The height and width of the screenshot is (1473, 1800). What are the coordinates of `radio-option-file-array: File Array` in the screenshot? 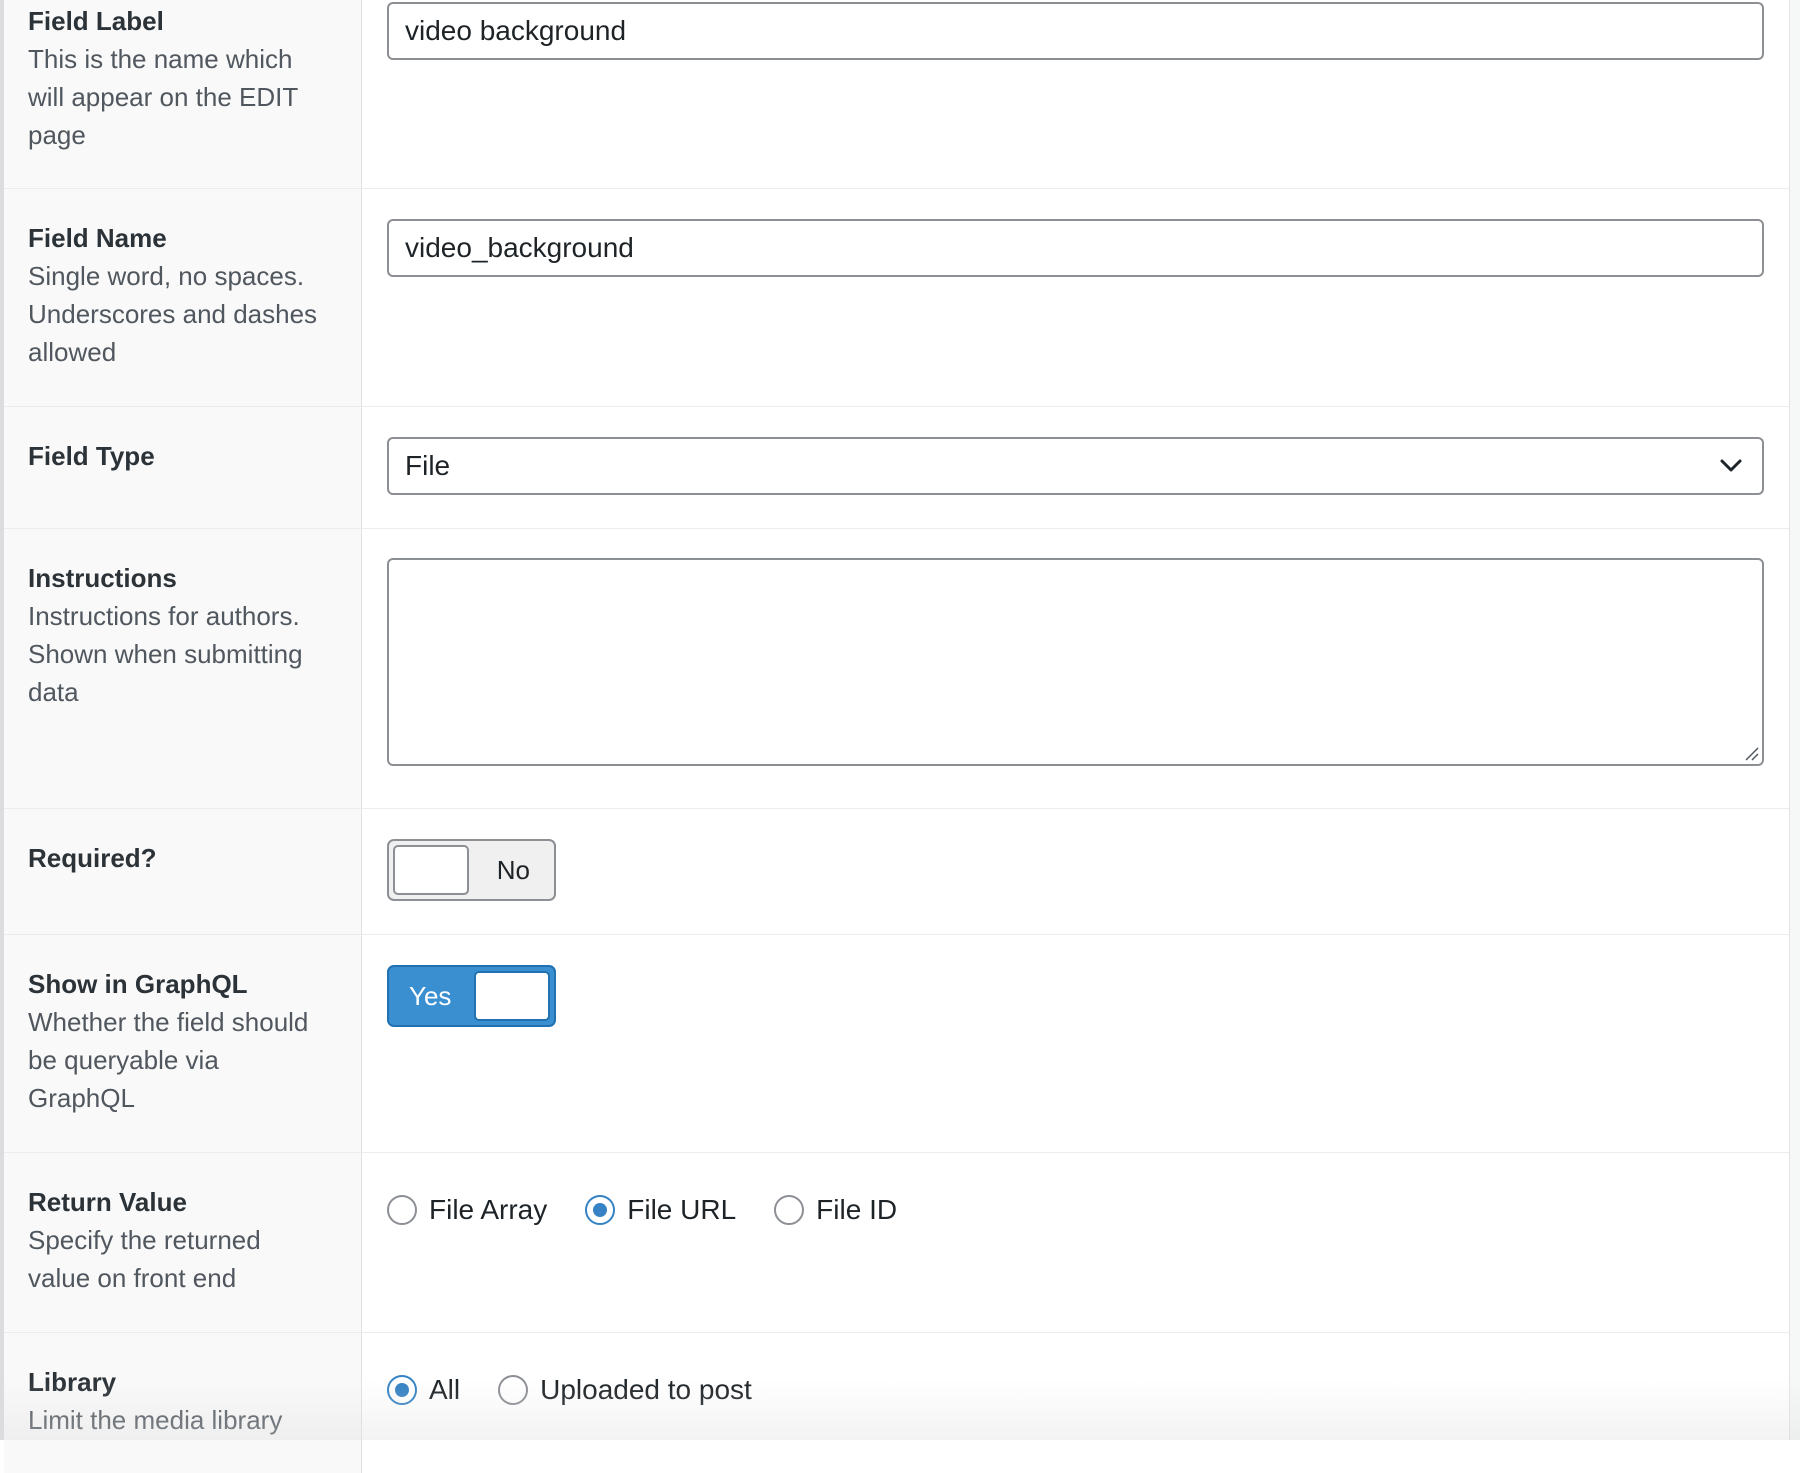 It's located at (467, 1210).